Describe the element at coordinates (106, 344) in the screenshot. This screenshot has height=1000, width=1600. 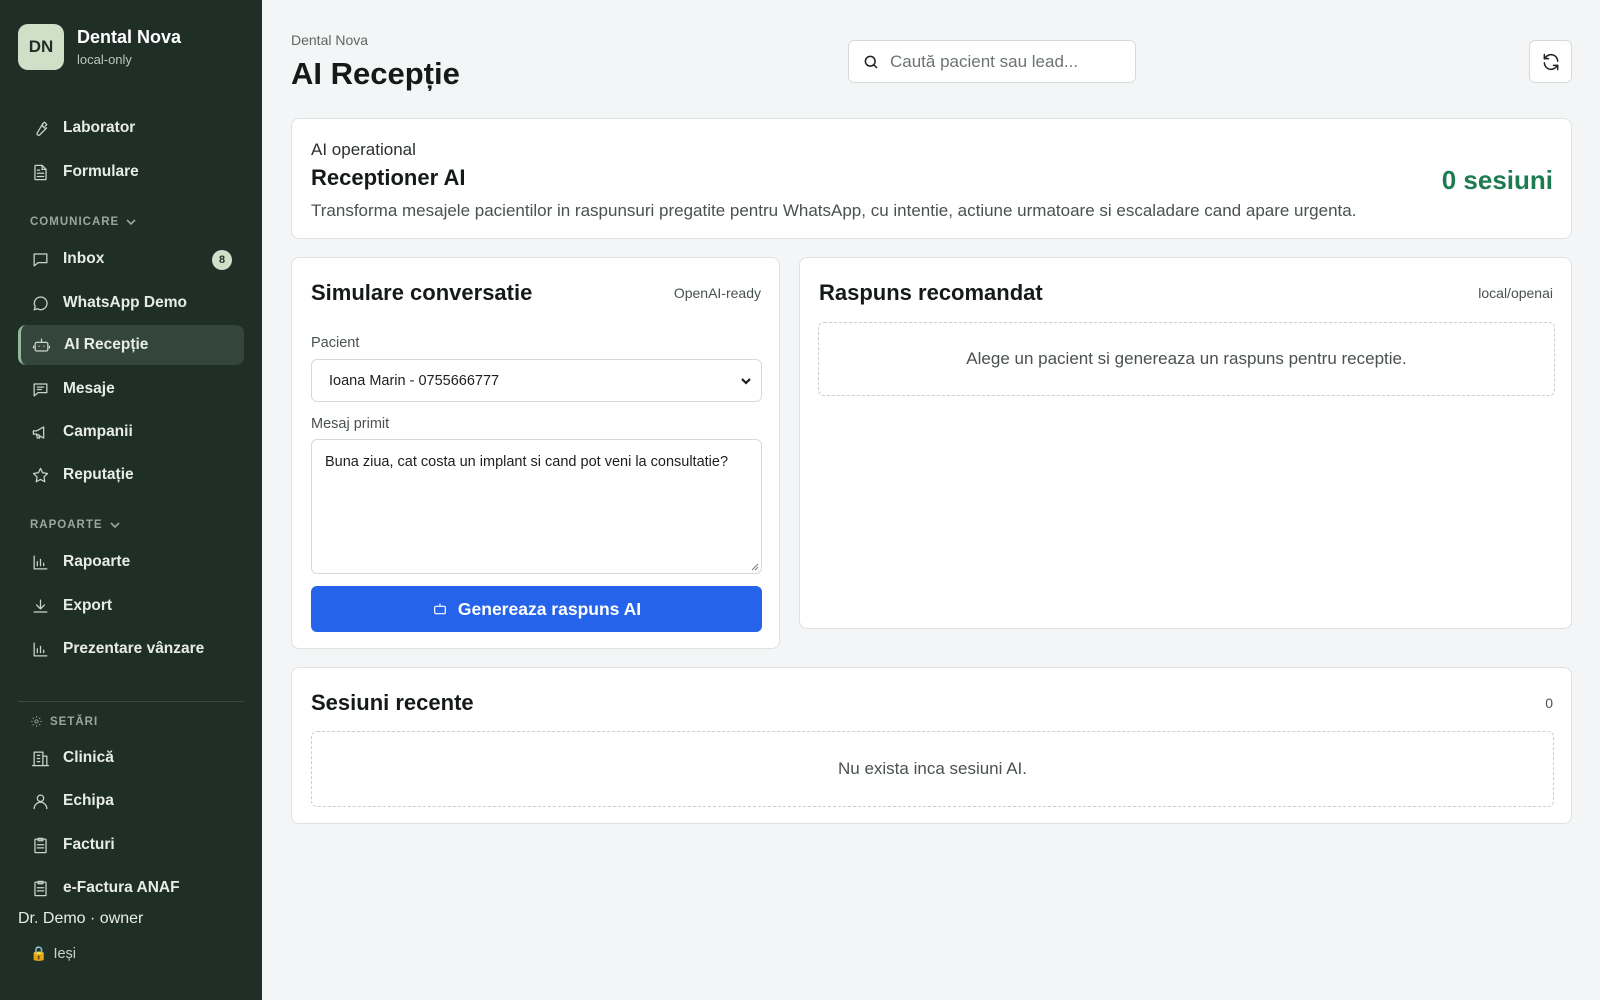
I see `sidebar-item-label: AI Recepție` at that location.